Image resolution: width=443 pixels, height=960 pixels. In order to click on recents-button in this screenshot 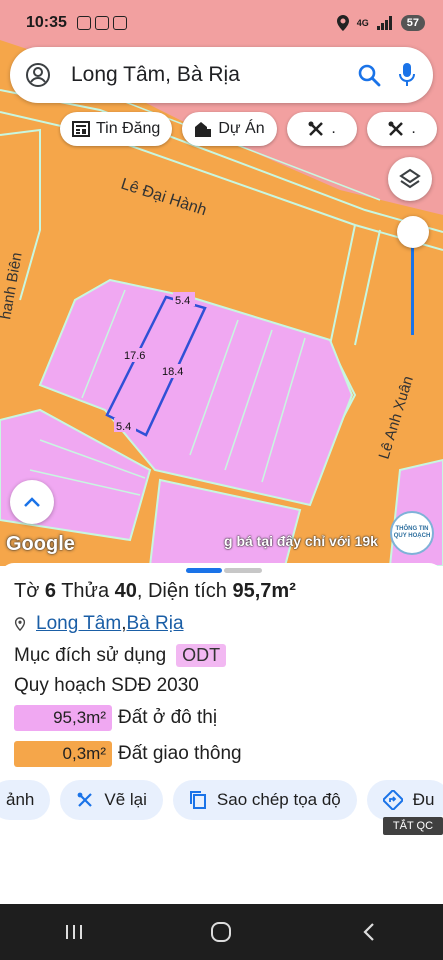, I will do `click(74, 932)`.